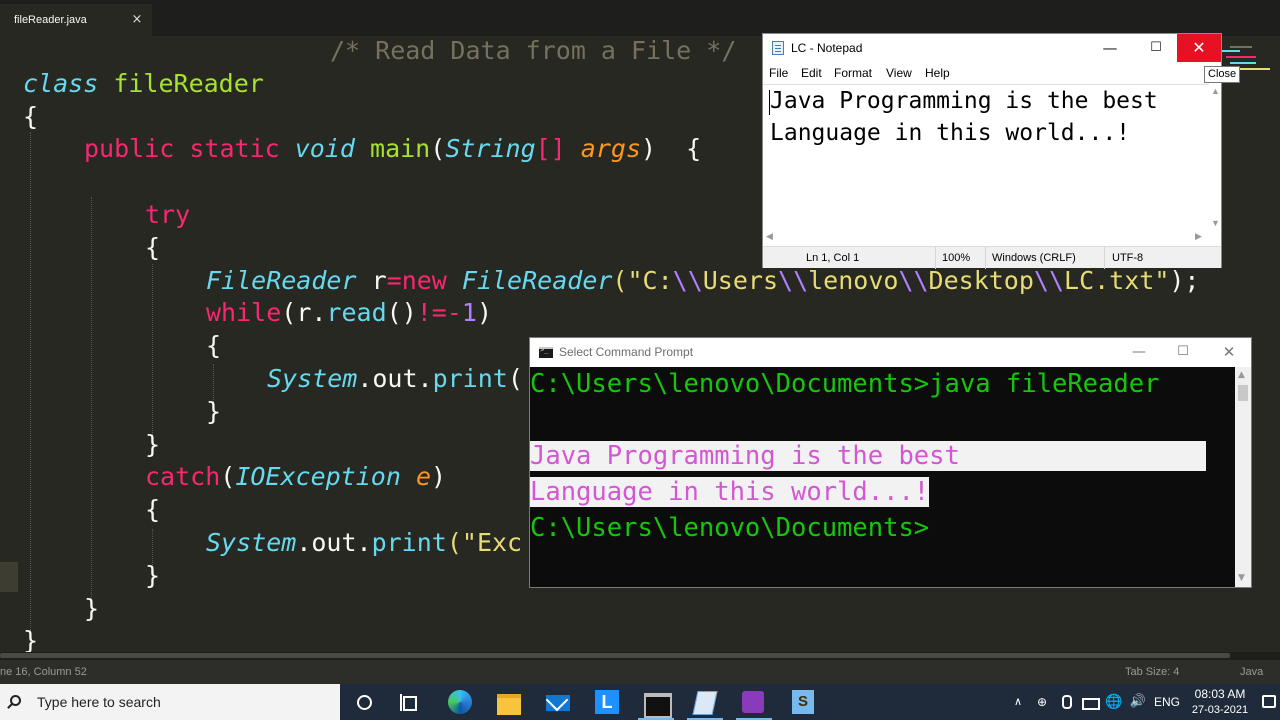 This screenshot has width=1280, height=720. I want to click on code-token: catch, so click(183, 477).